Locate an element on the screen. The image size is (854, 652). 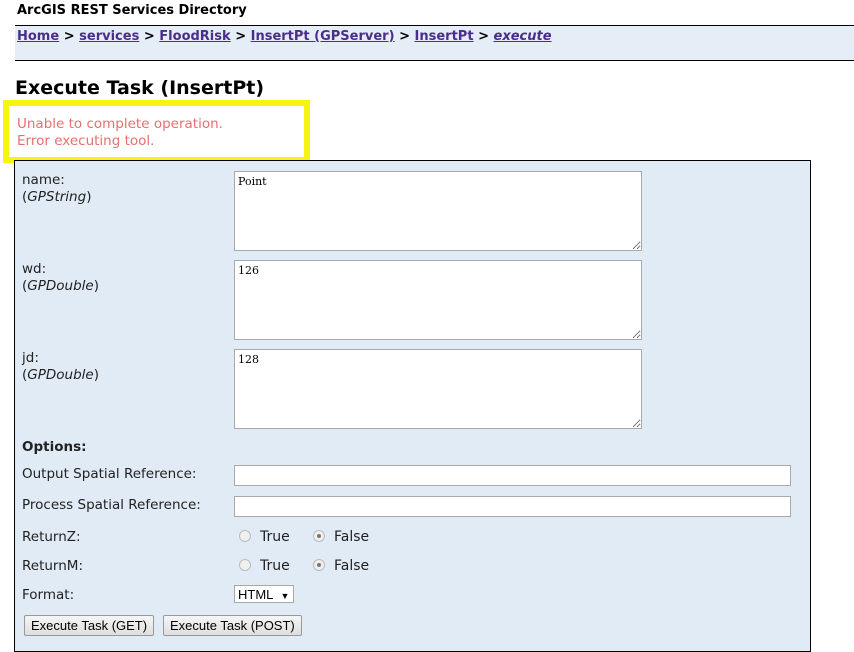
page-title: Execute Task (InsertPt) is located at coordinates (140, 88).